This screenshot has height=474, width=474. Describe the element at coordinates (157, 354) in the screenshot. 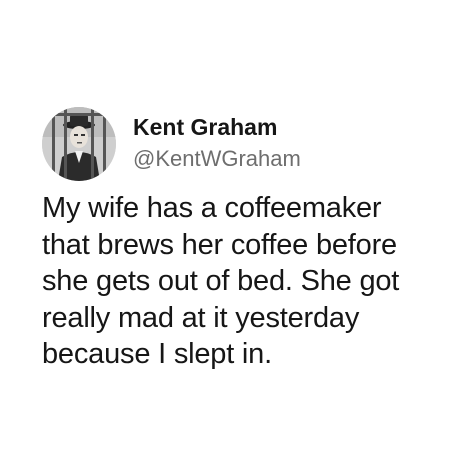

I see `tweet-text-line: because I slept in.` at that location.